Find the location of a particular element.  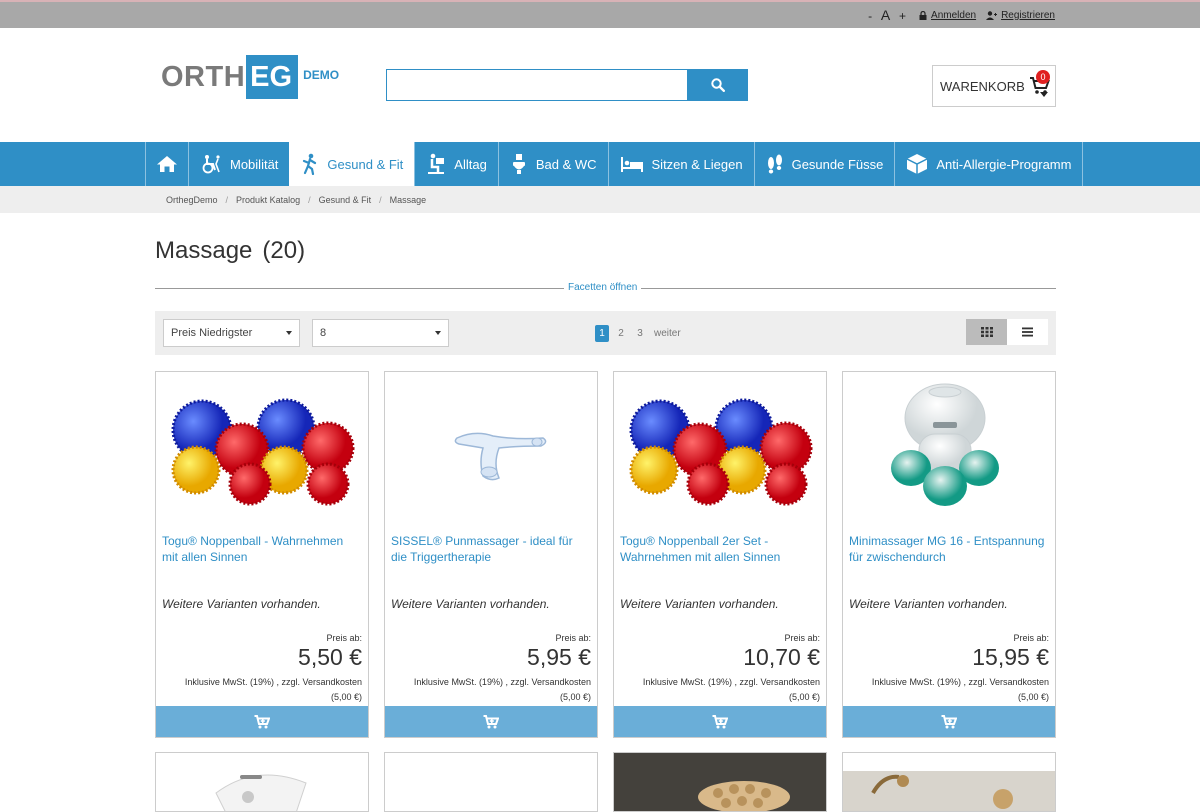

search-bar is located at coordinates (567, 85).